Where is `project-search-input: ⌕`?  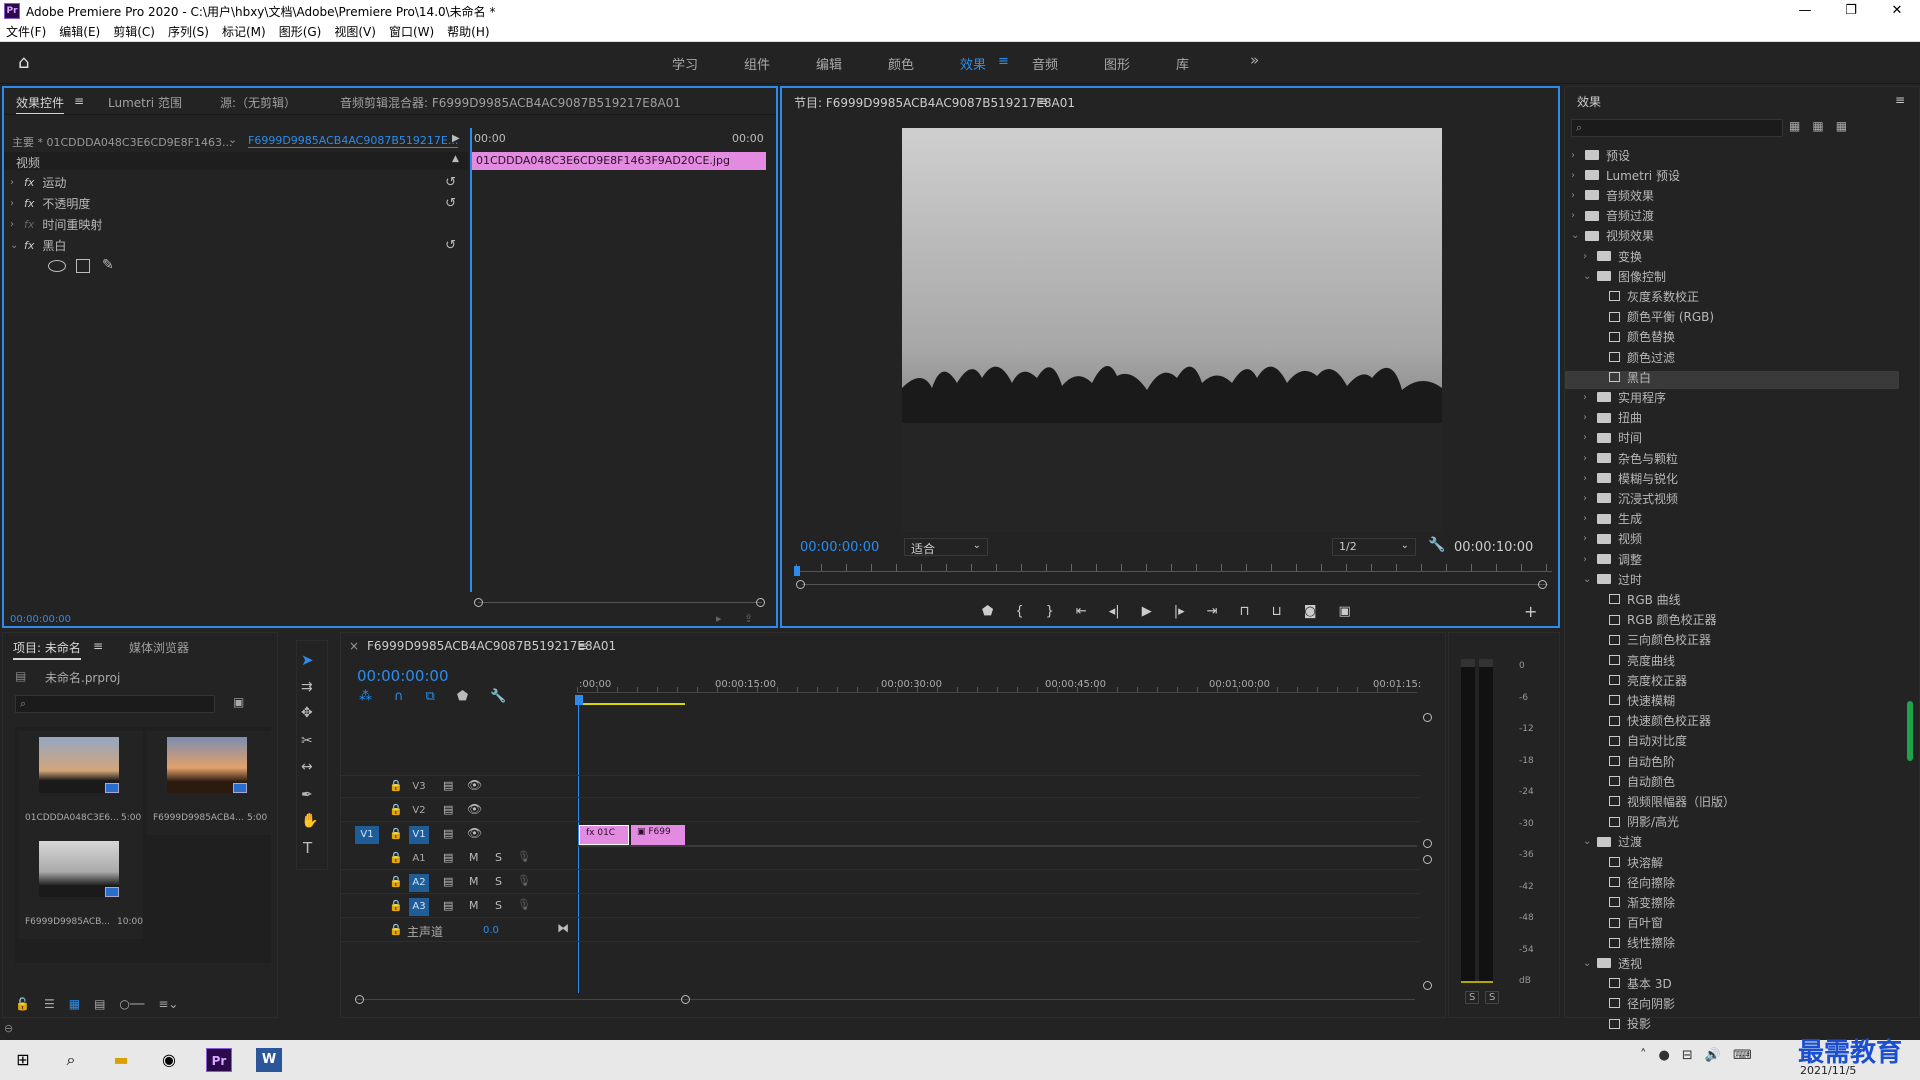 project-search-input: ⌕ is located at coordinates (115, 704).